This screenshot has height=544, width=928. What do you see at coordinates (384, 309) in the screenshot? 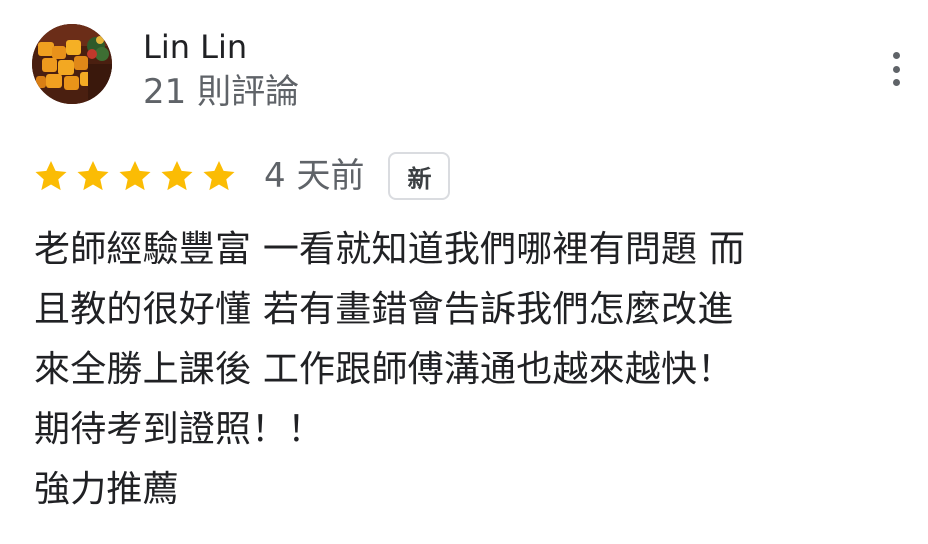
I see `review-text-line: 且教的很好懂 若有畫錯會告訴我們怎麼改進` at bounding box center [384, 309].